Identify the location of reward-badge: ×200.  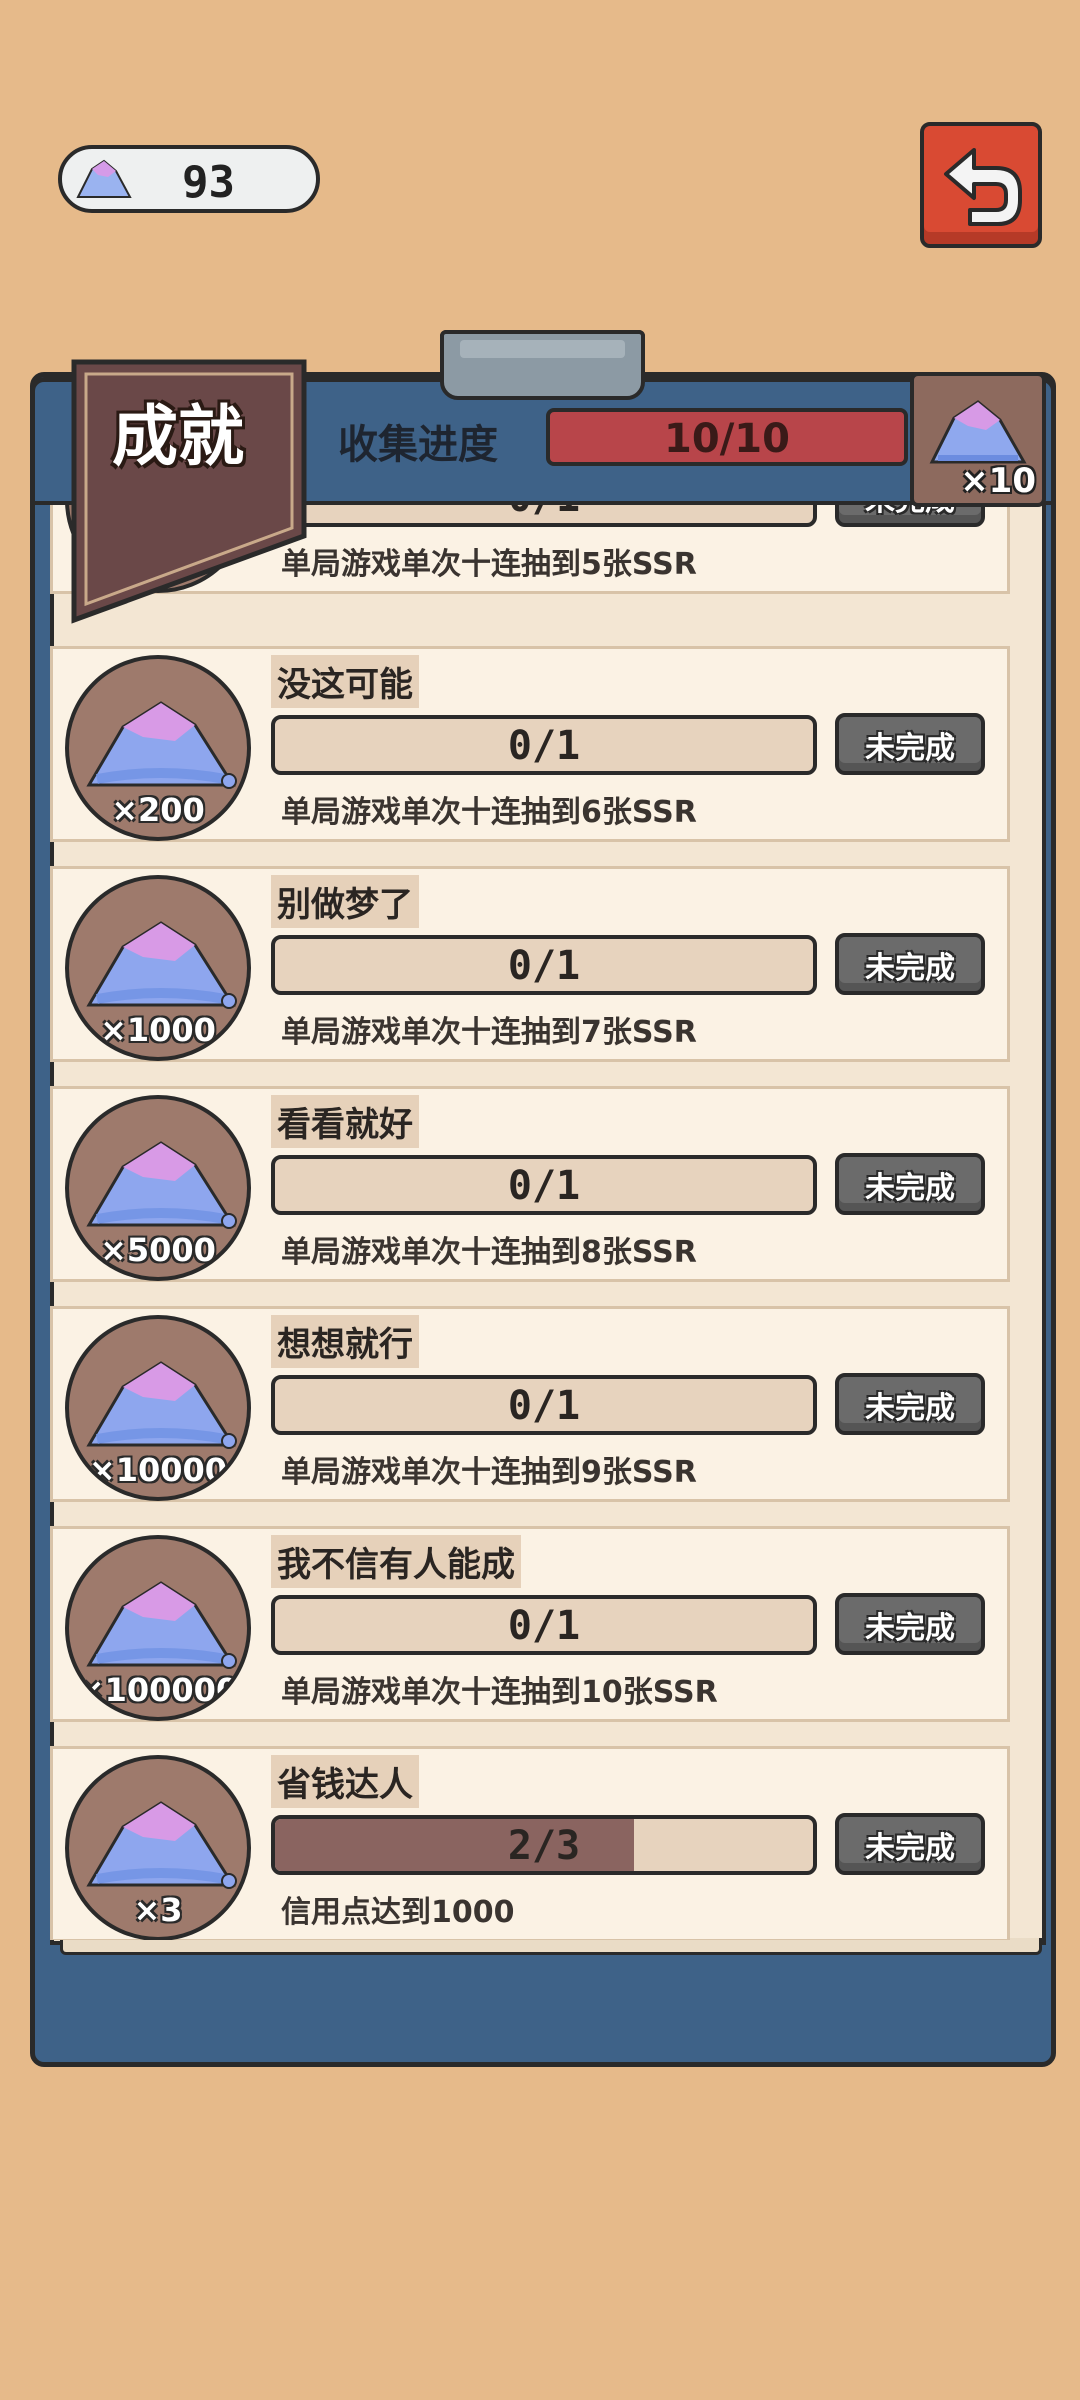
(158, 748).